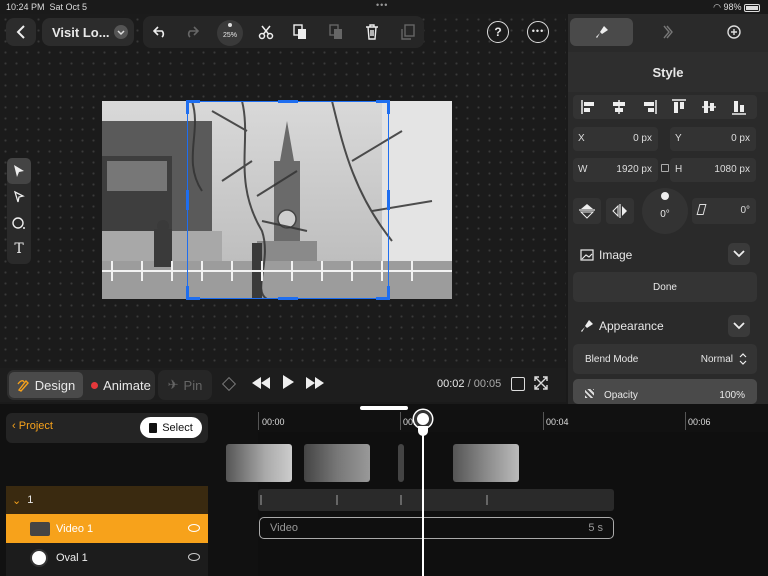 The width and height of the screenshot is (768, 576). What do you see at coordinates (23, 385) in the screenshot?
I see `design-icon` at bounding box center [23, 385].